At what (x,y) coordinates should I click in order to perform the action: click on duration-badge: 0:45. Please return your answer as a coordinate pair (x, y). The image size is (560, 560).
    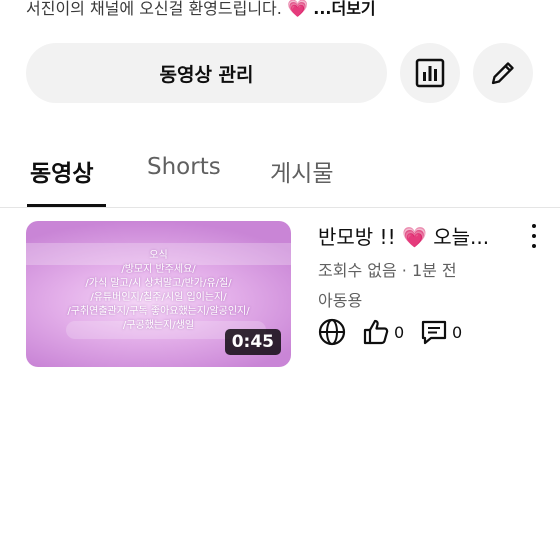
    Looking at the image, I should click on (252, 342).